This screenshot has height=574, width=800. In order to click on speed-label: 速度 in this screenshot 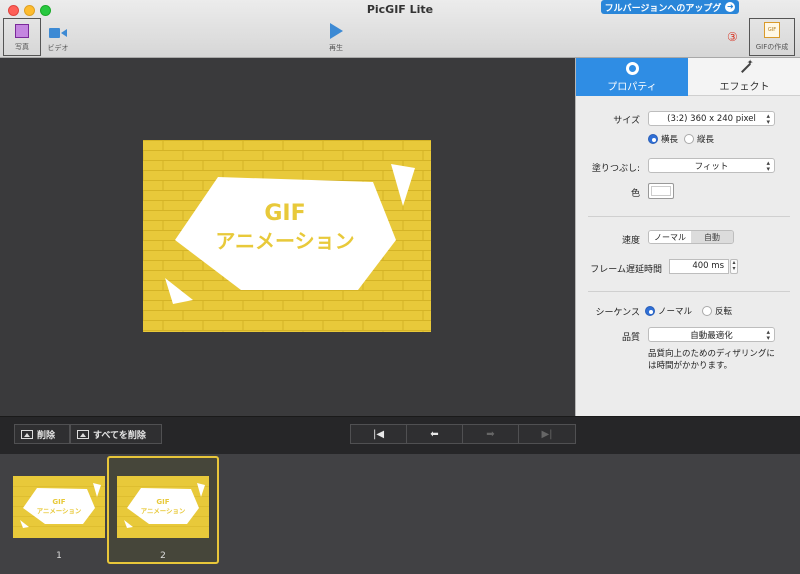, I will do `click(630, 241)`.